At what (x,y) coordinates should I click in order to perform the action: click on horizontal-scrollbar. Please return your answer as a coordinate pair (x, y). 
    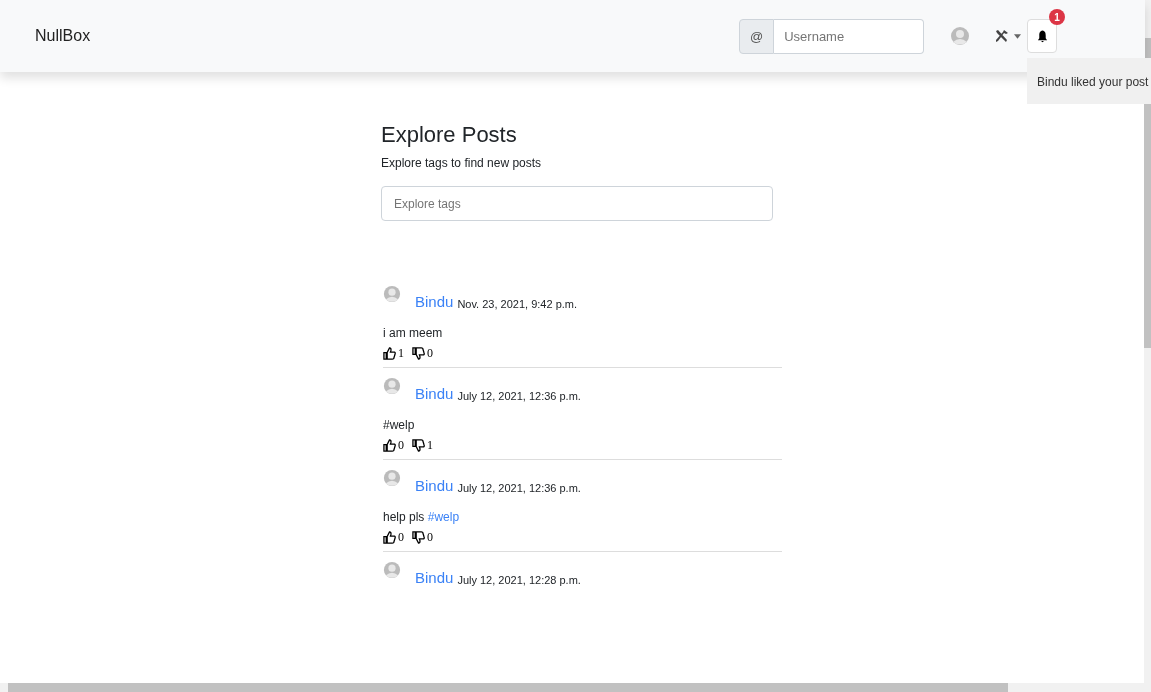
    Looking at the image, I should click on (575, 687).